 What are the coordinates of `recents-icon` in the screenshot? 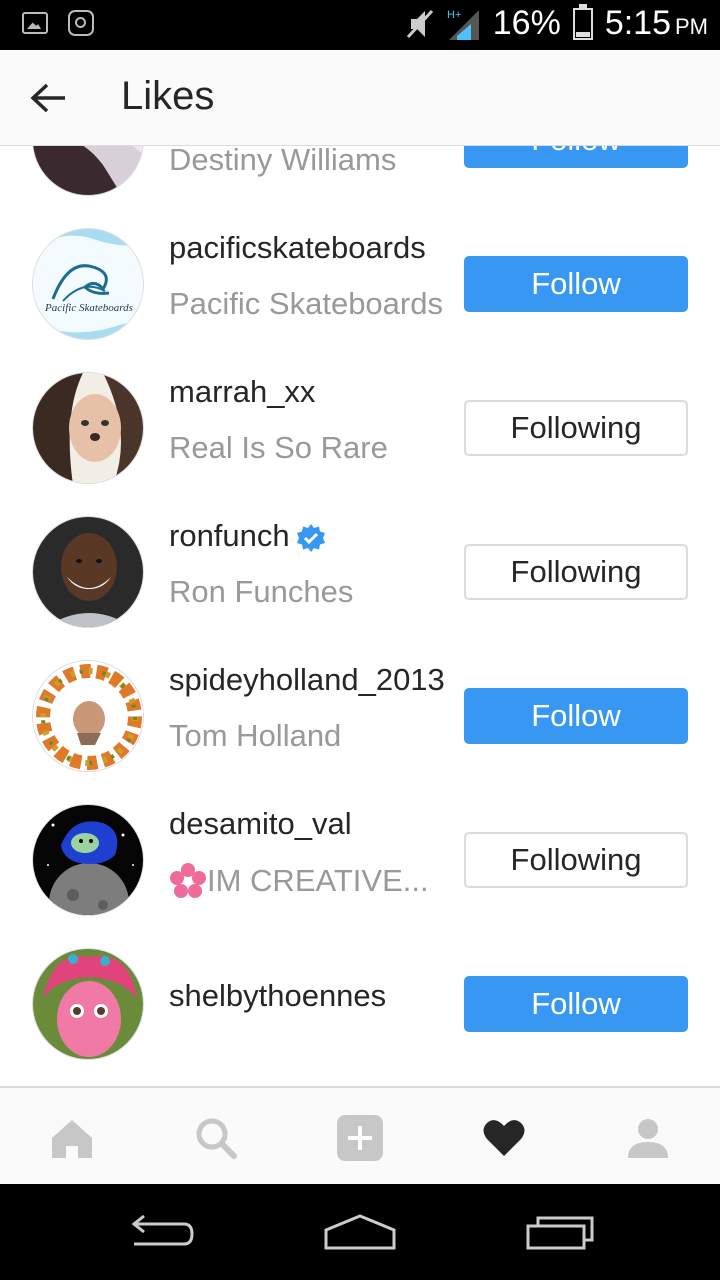 It's located at (560, 1233).